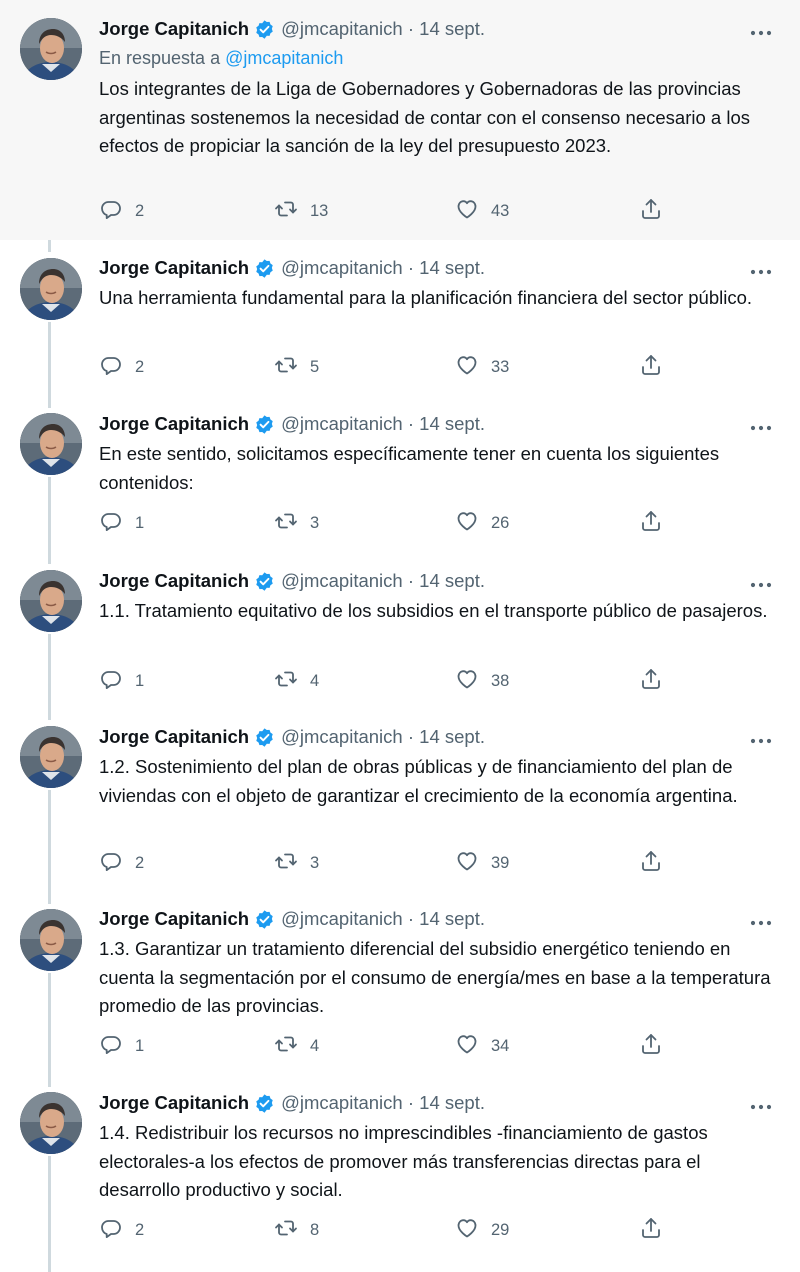 Image resolution: width=800 pixels, height=1272 pixels. Describe the element at coordinates (482, 211) in the screenshot. I see `like-button: 43` at that location.